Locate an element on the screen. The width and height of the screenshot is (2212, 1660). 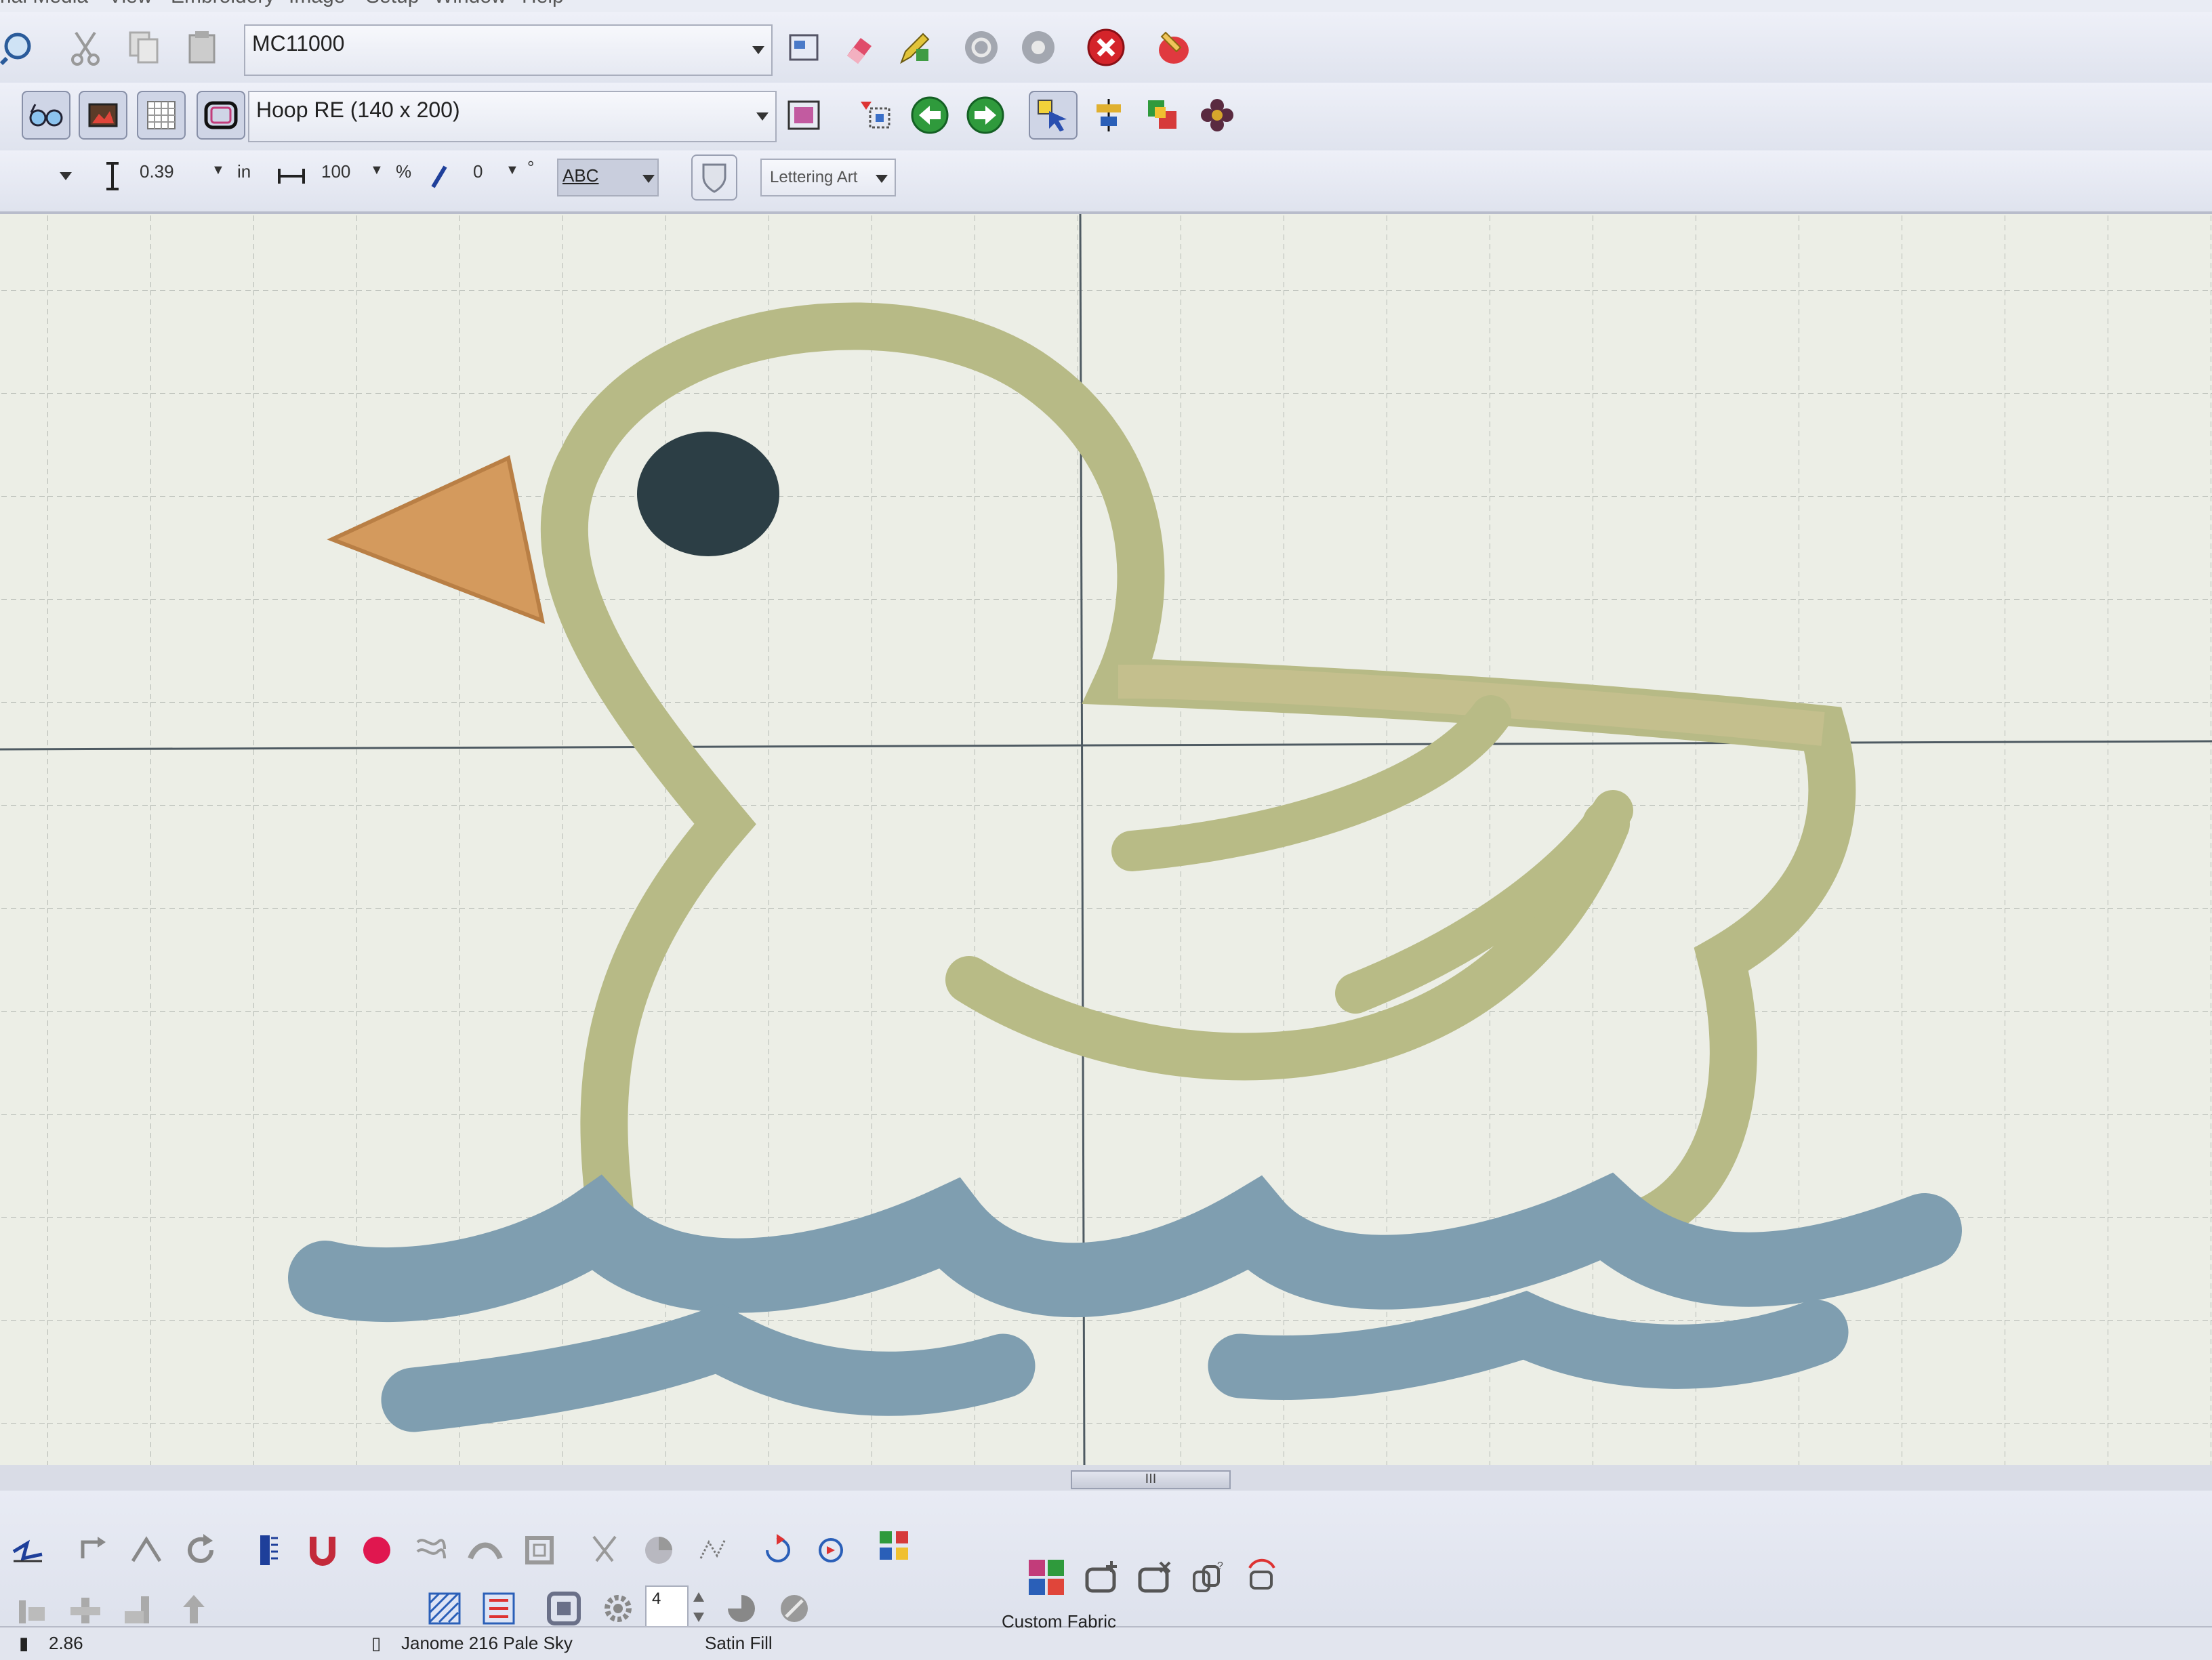
menu-image: Image is located at coordinates (317, 4).